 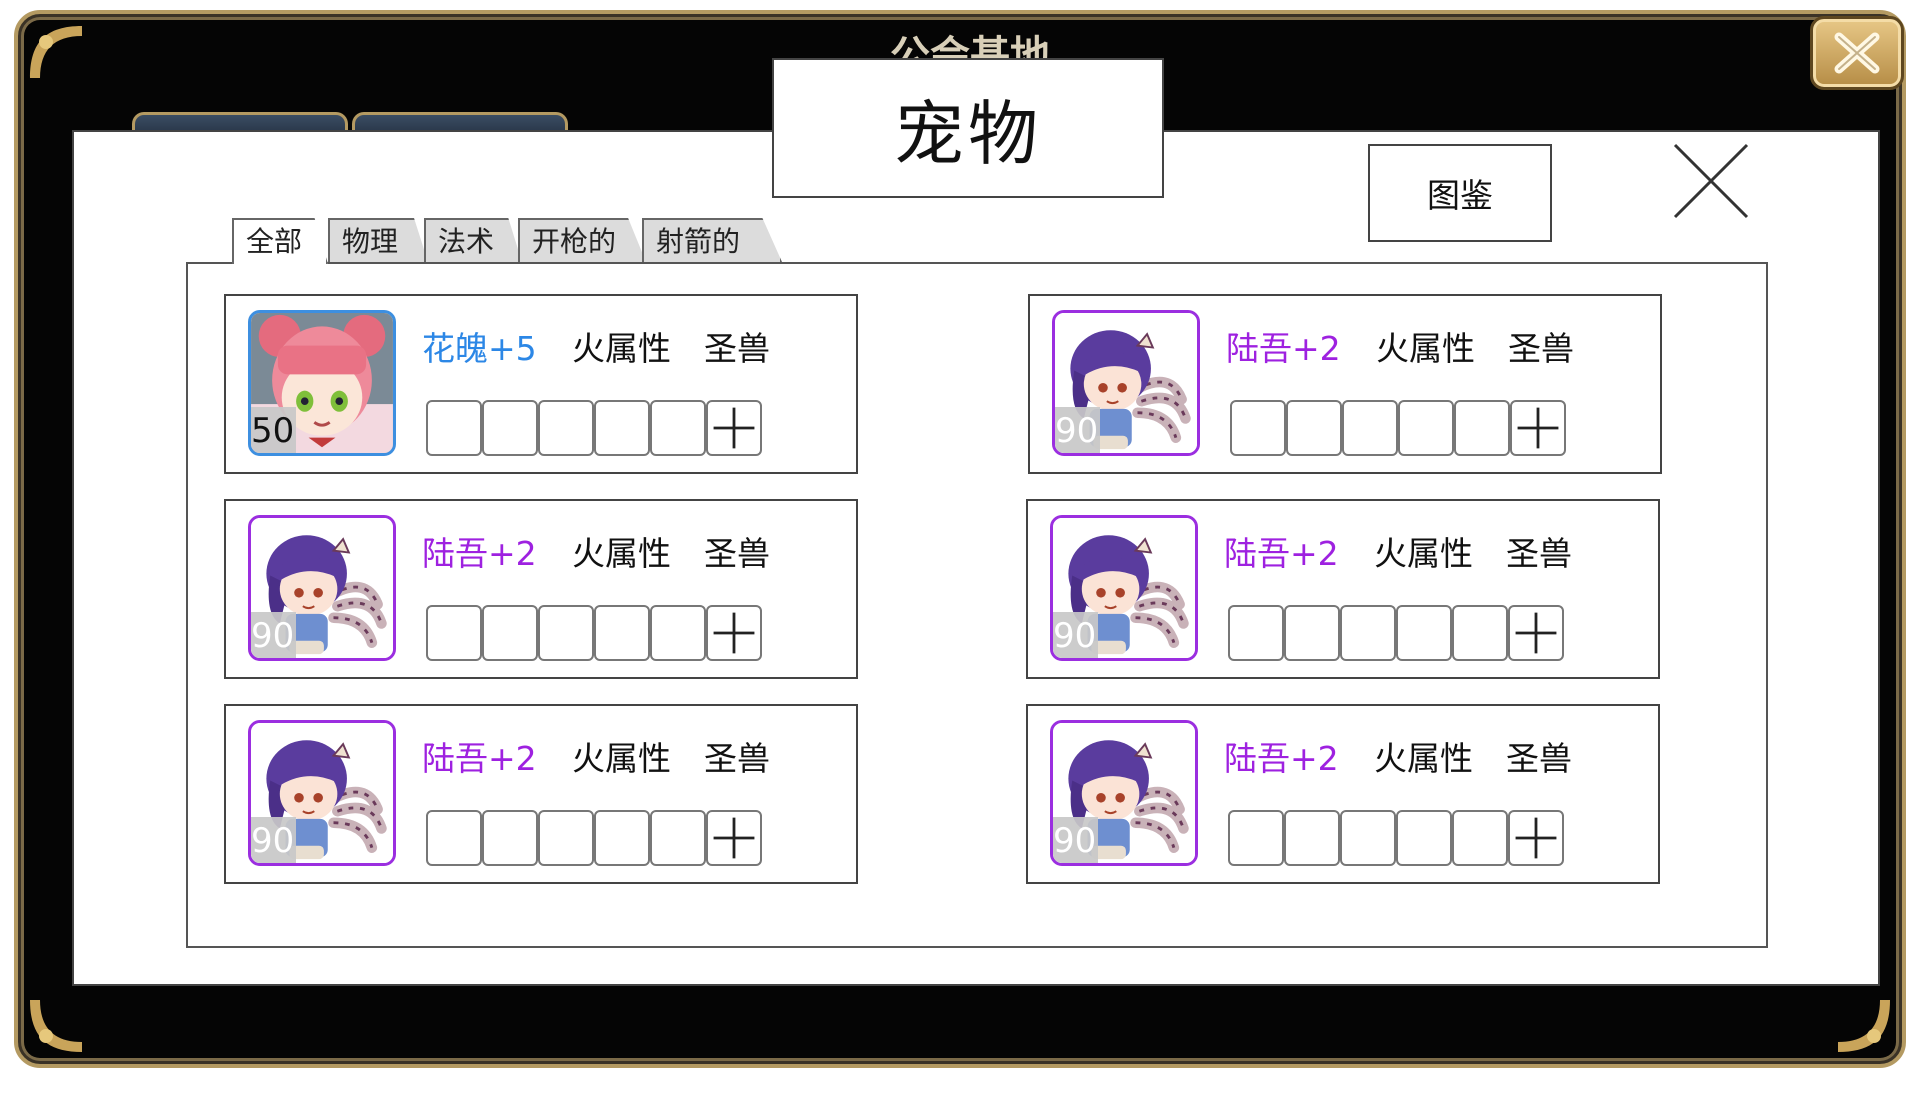 I want to click on tab-all: 全部, so click(x=280, y=241).